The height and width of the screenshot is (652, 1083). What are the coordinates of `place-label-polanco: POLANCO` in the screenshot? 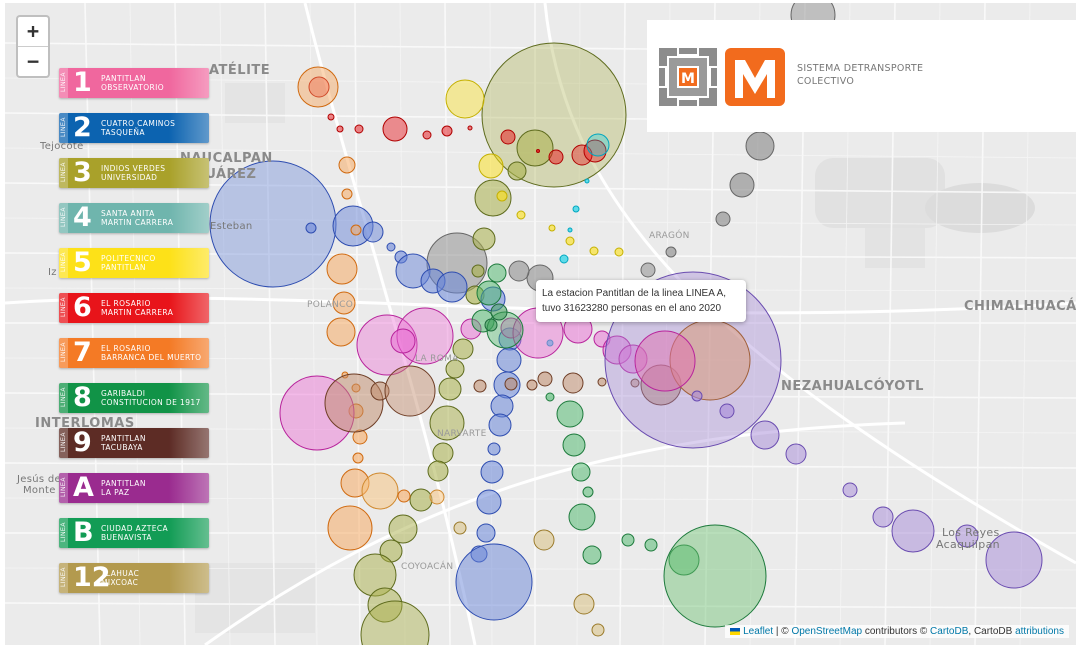 It's located at (330, 305).